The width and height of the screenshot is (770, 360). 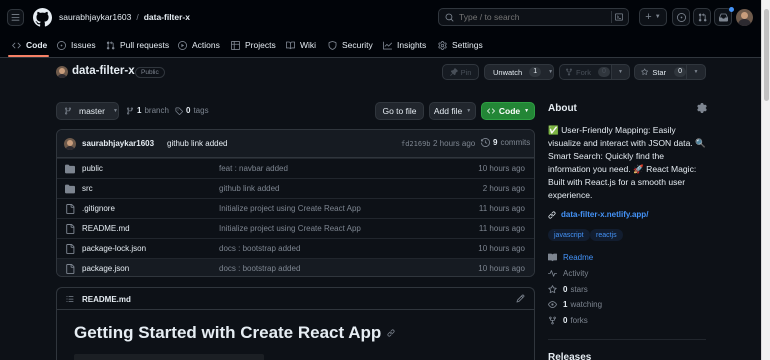 I want to click on github-logo-icon, so click(x=42, y=17).